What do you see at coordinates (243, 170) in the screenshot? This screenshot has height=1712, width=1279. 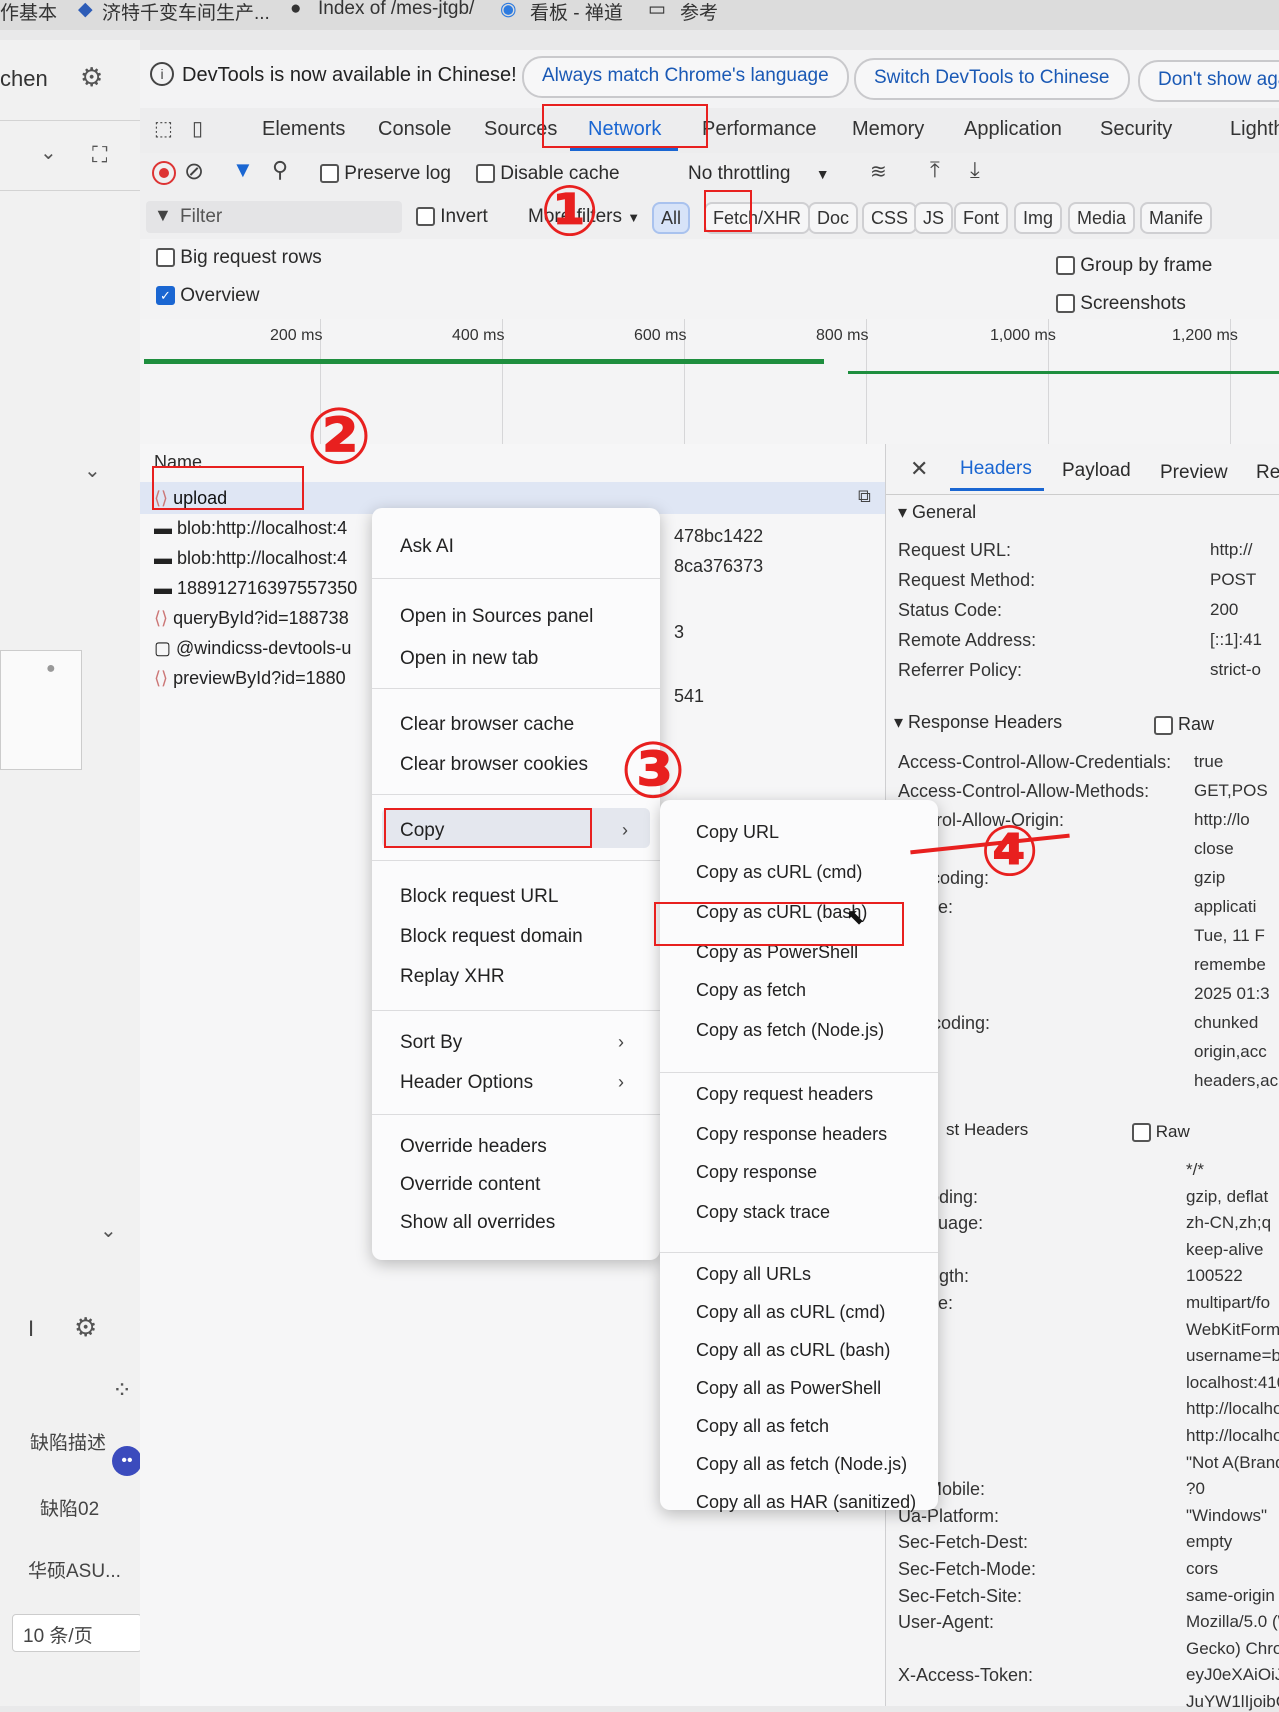 I see `filter-icon: ▼` at bounding box center [243, 170].